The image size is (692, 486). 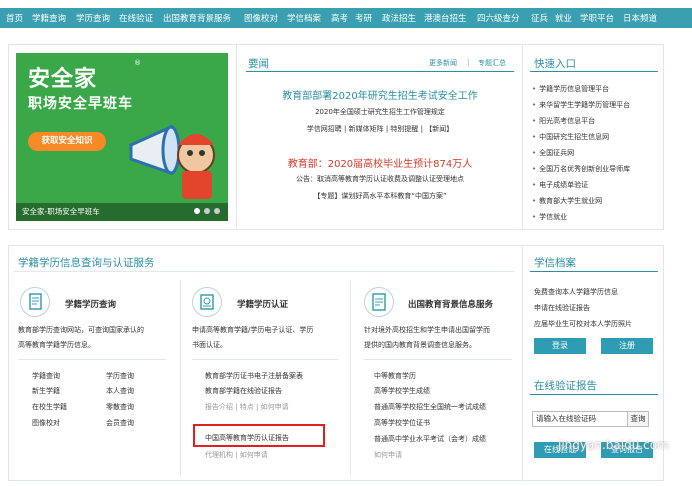 What do you see at coordinates (14, 18) in the screenshot?
I see `nav-item-home: 首页` at bounding box center [14, 18].